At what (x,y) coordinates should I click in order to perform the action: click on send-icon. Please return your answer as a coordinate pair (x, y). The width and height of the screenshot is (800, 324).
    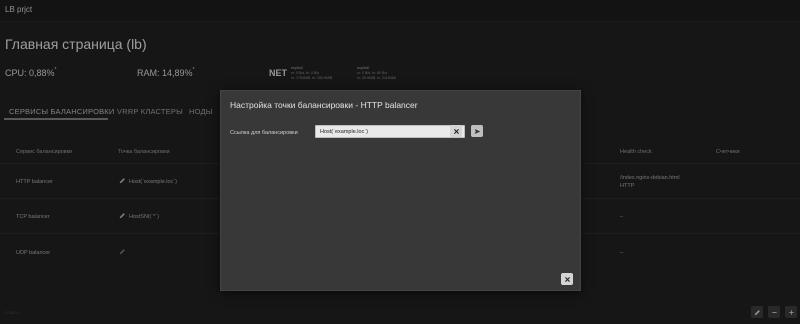
    Looking at the image, I should click on (477, 131).